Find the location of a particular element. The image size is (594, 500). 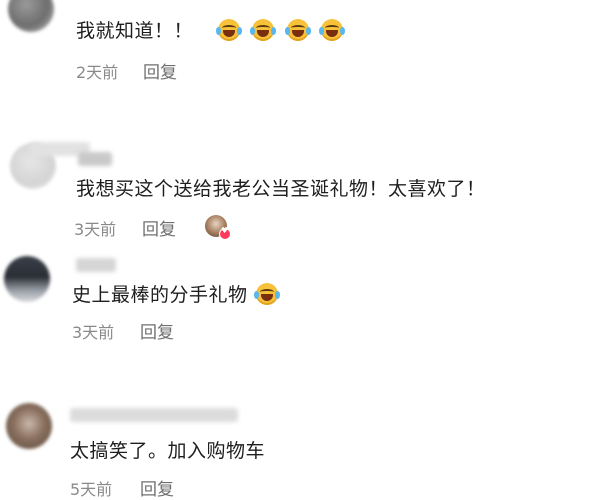

comment-timestamp: 5天前 is located at coordinates (91, 489).